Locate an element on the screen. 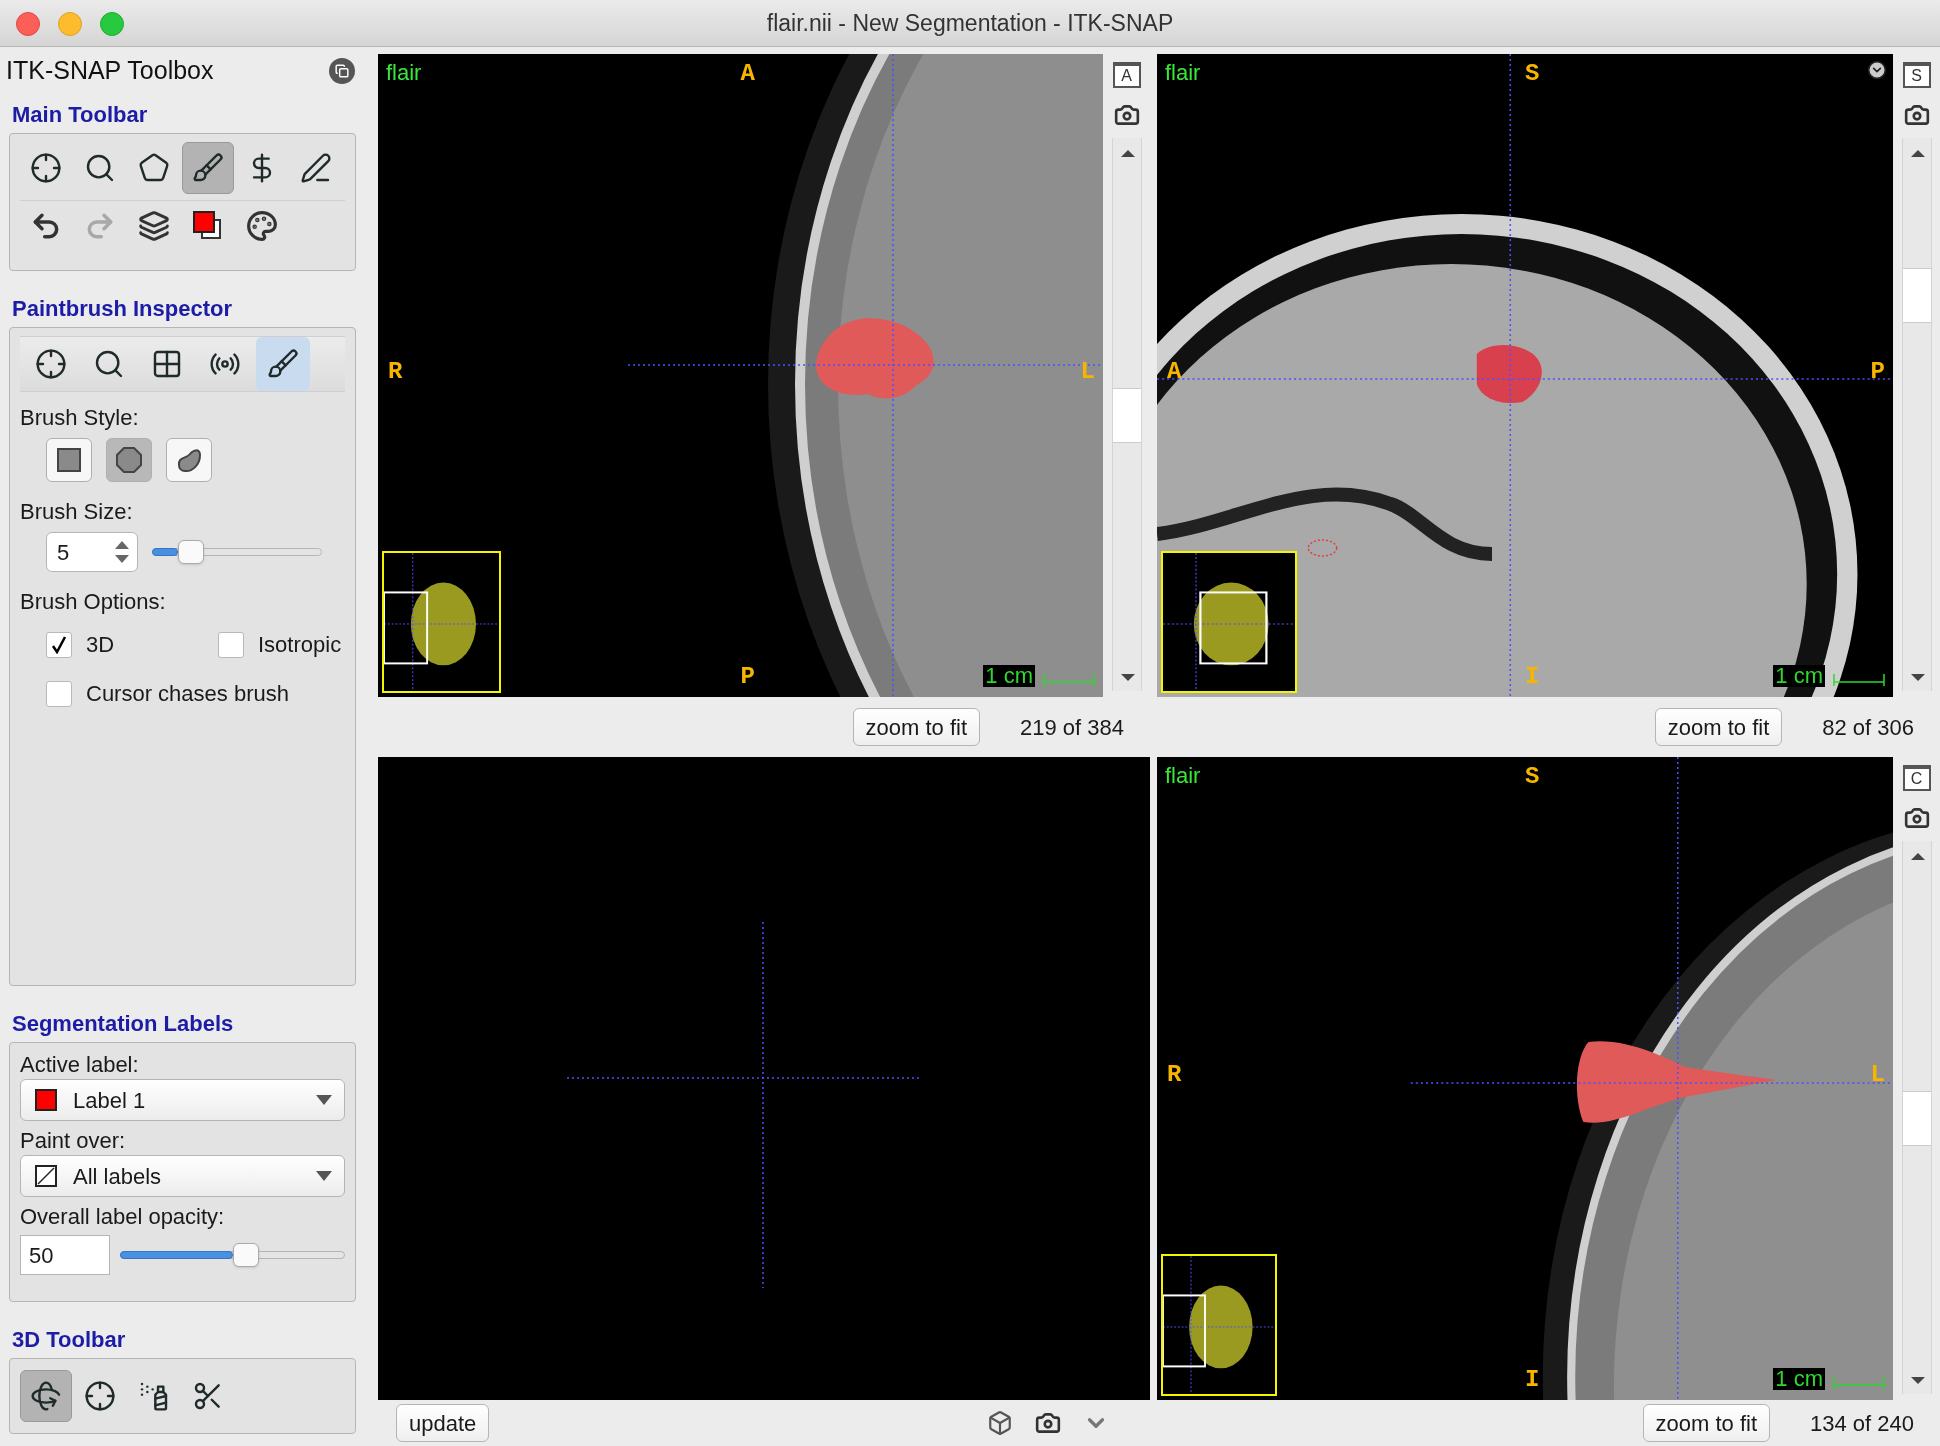  panel-title: ITK-SNAP Toolbox is located at coordinates (110, 71).